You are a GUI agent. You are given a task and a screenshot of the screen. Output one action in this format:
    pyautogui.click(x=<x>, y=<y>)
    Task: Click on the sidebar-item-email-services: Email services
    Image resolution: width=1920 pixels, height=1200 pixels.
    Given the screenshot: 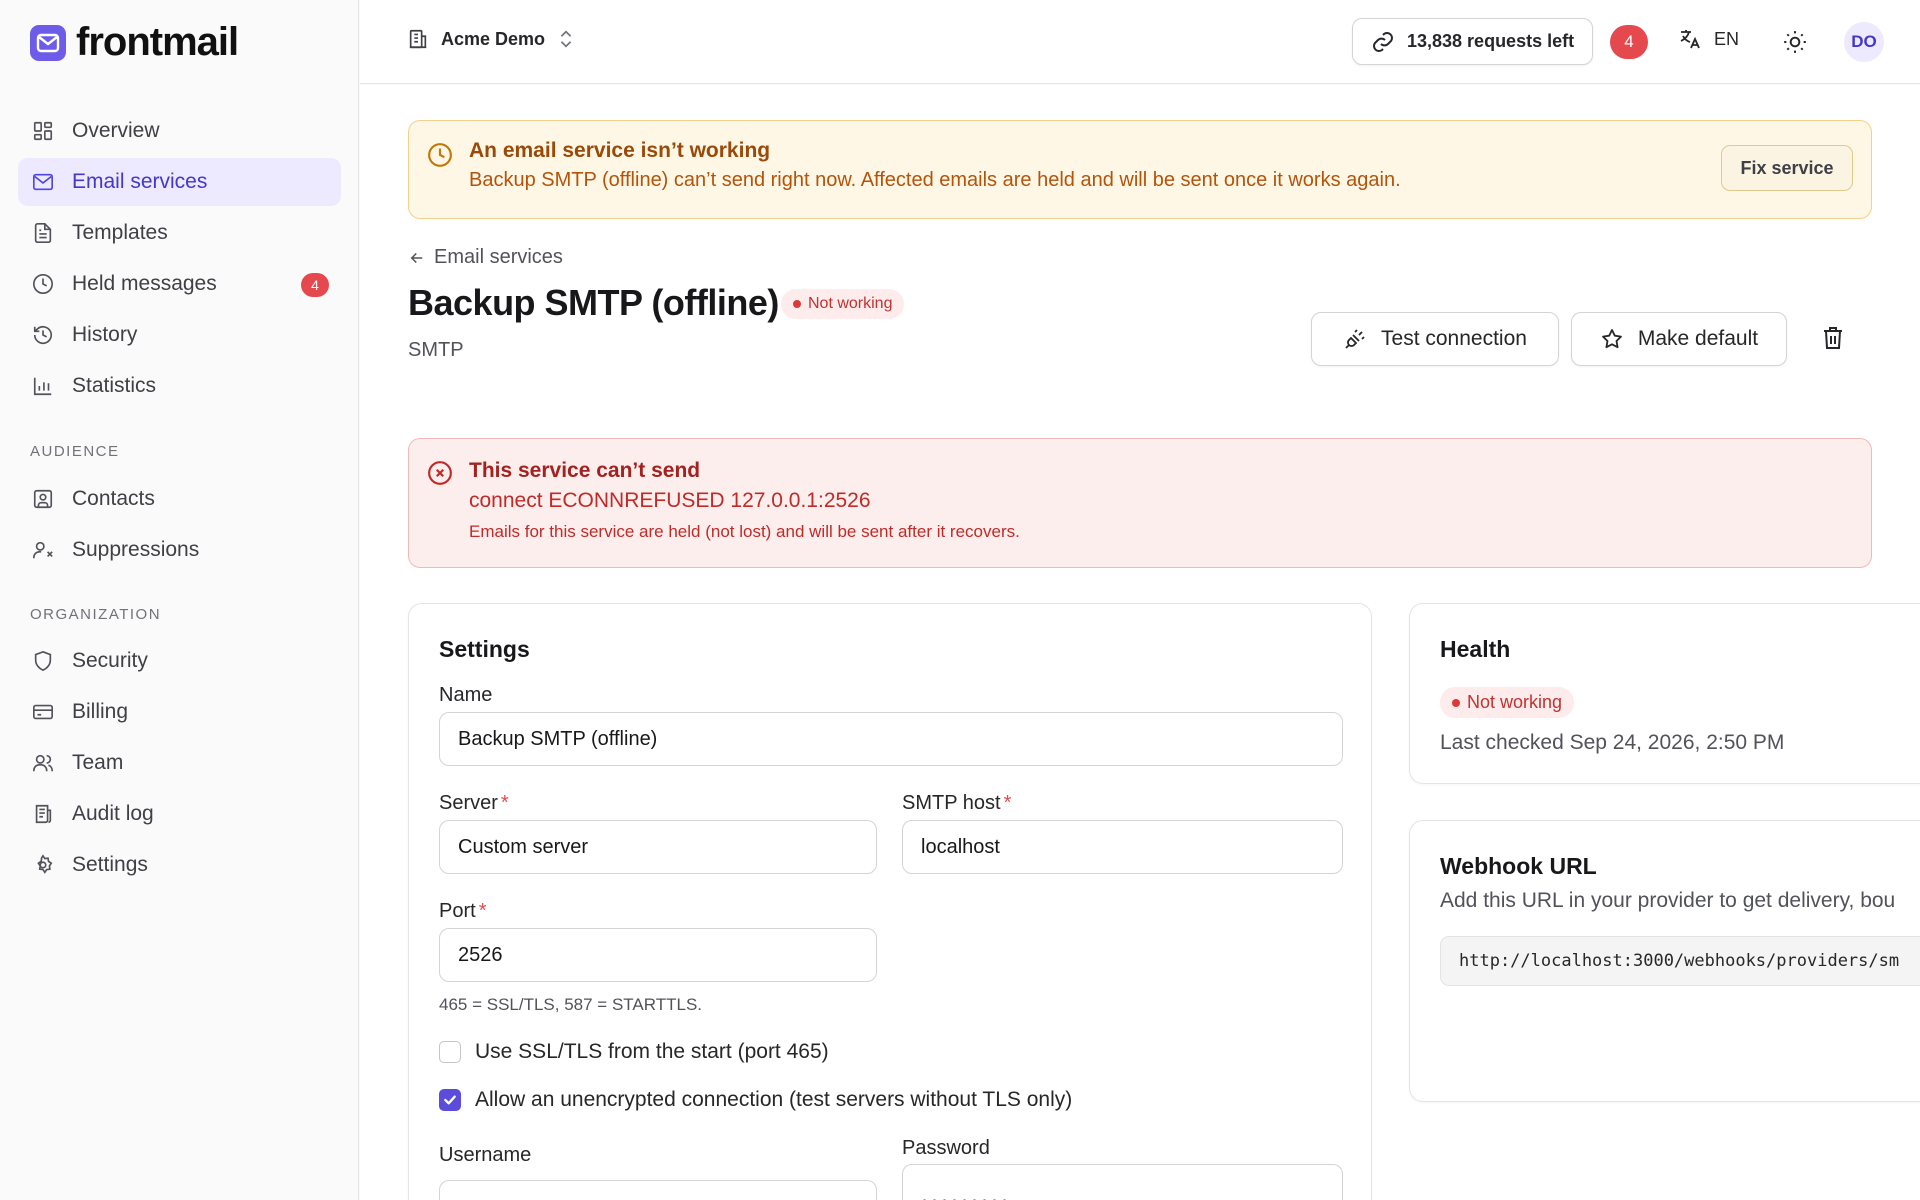 What is the action you would take?
    pyautogui.click(x=179, y=182)
    